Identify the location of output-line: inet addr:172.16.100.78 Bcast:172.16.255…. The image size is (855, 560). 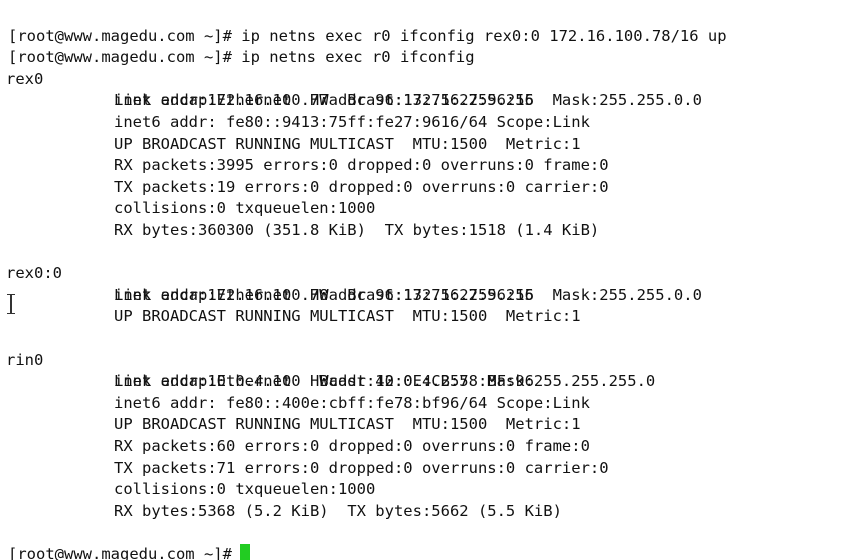
(351, 283).